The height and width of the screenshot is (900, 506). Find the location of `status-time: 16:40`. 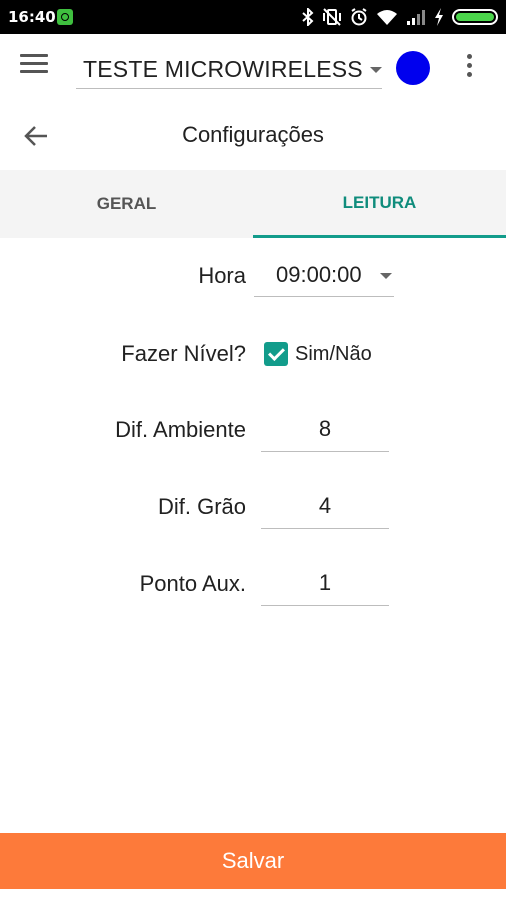

status-time: 16:40 is located at coordinates (32, 17).